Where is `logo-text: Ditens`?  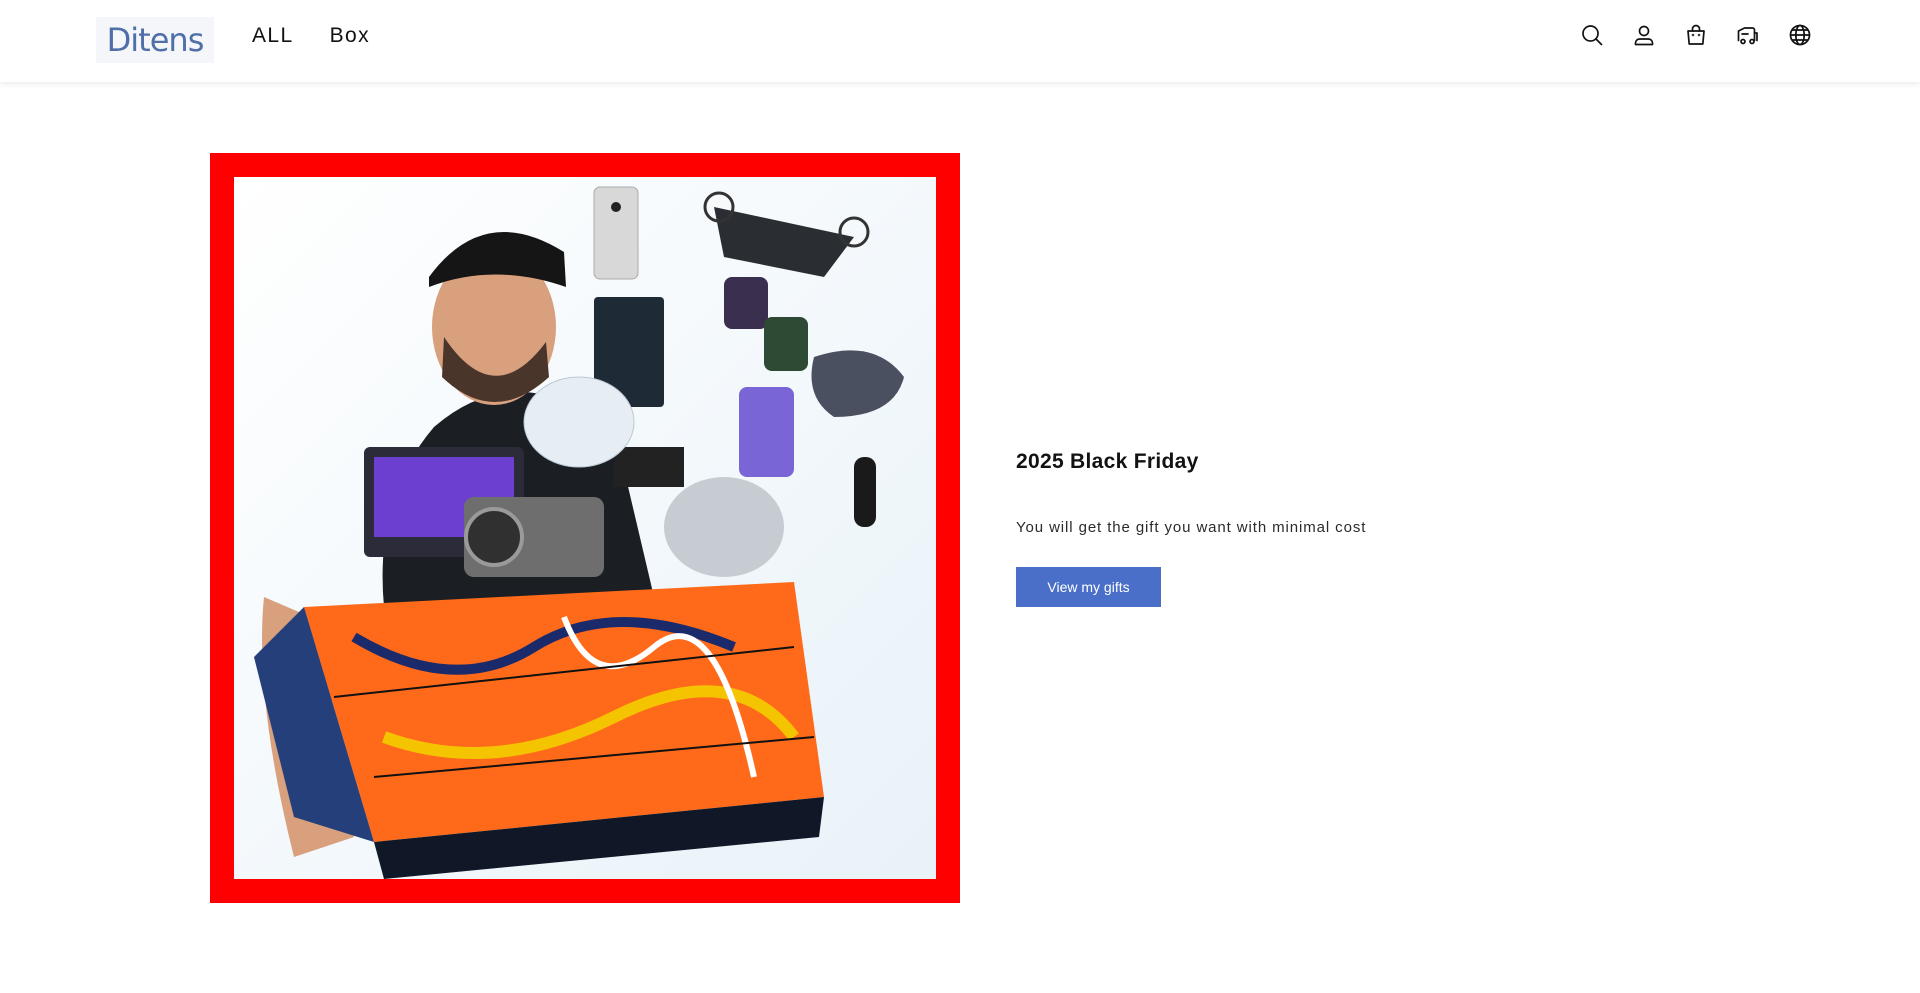 logo-text: Ditens is located at coordinates (155, 40).